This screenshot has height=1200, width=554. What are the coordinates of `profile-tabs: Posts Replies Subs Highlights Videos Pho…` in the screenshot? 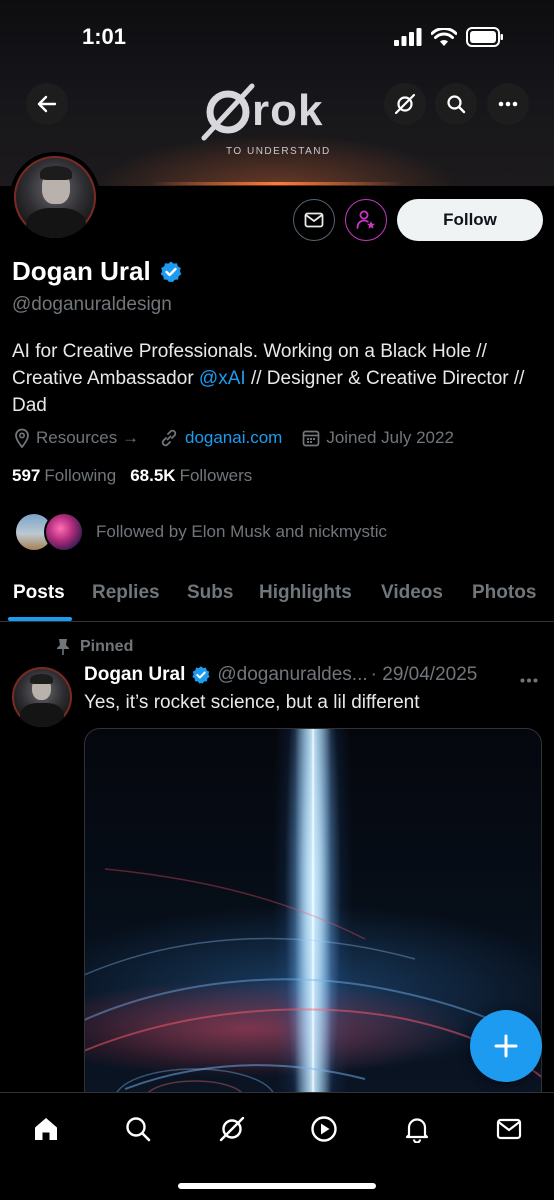 It's located at (277, 594).